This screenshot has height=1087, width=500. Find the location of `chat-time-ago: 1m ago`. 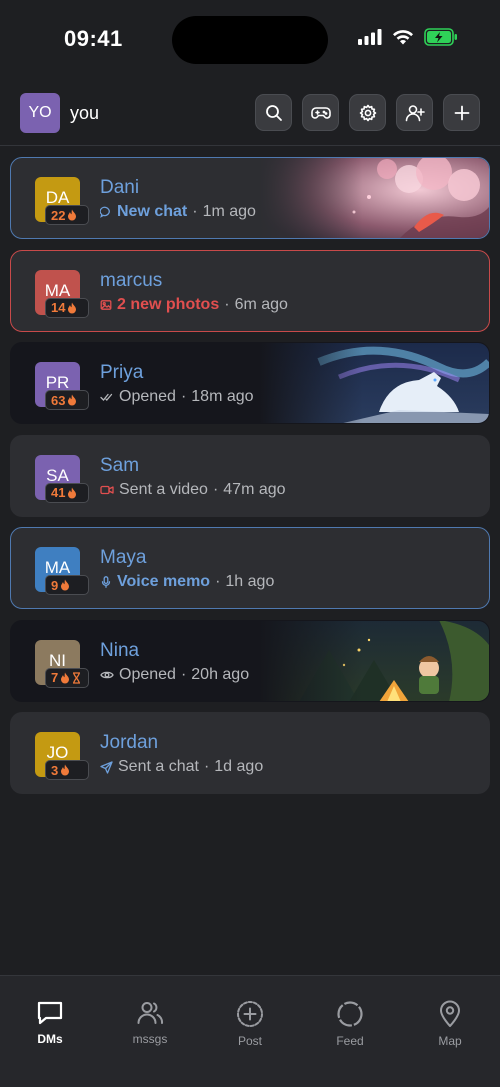

chat-time-ago: 1m ago is located at coordinates (229, 211).